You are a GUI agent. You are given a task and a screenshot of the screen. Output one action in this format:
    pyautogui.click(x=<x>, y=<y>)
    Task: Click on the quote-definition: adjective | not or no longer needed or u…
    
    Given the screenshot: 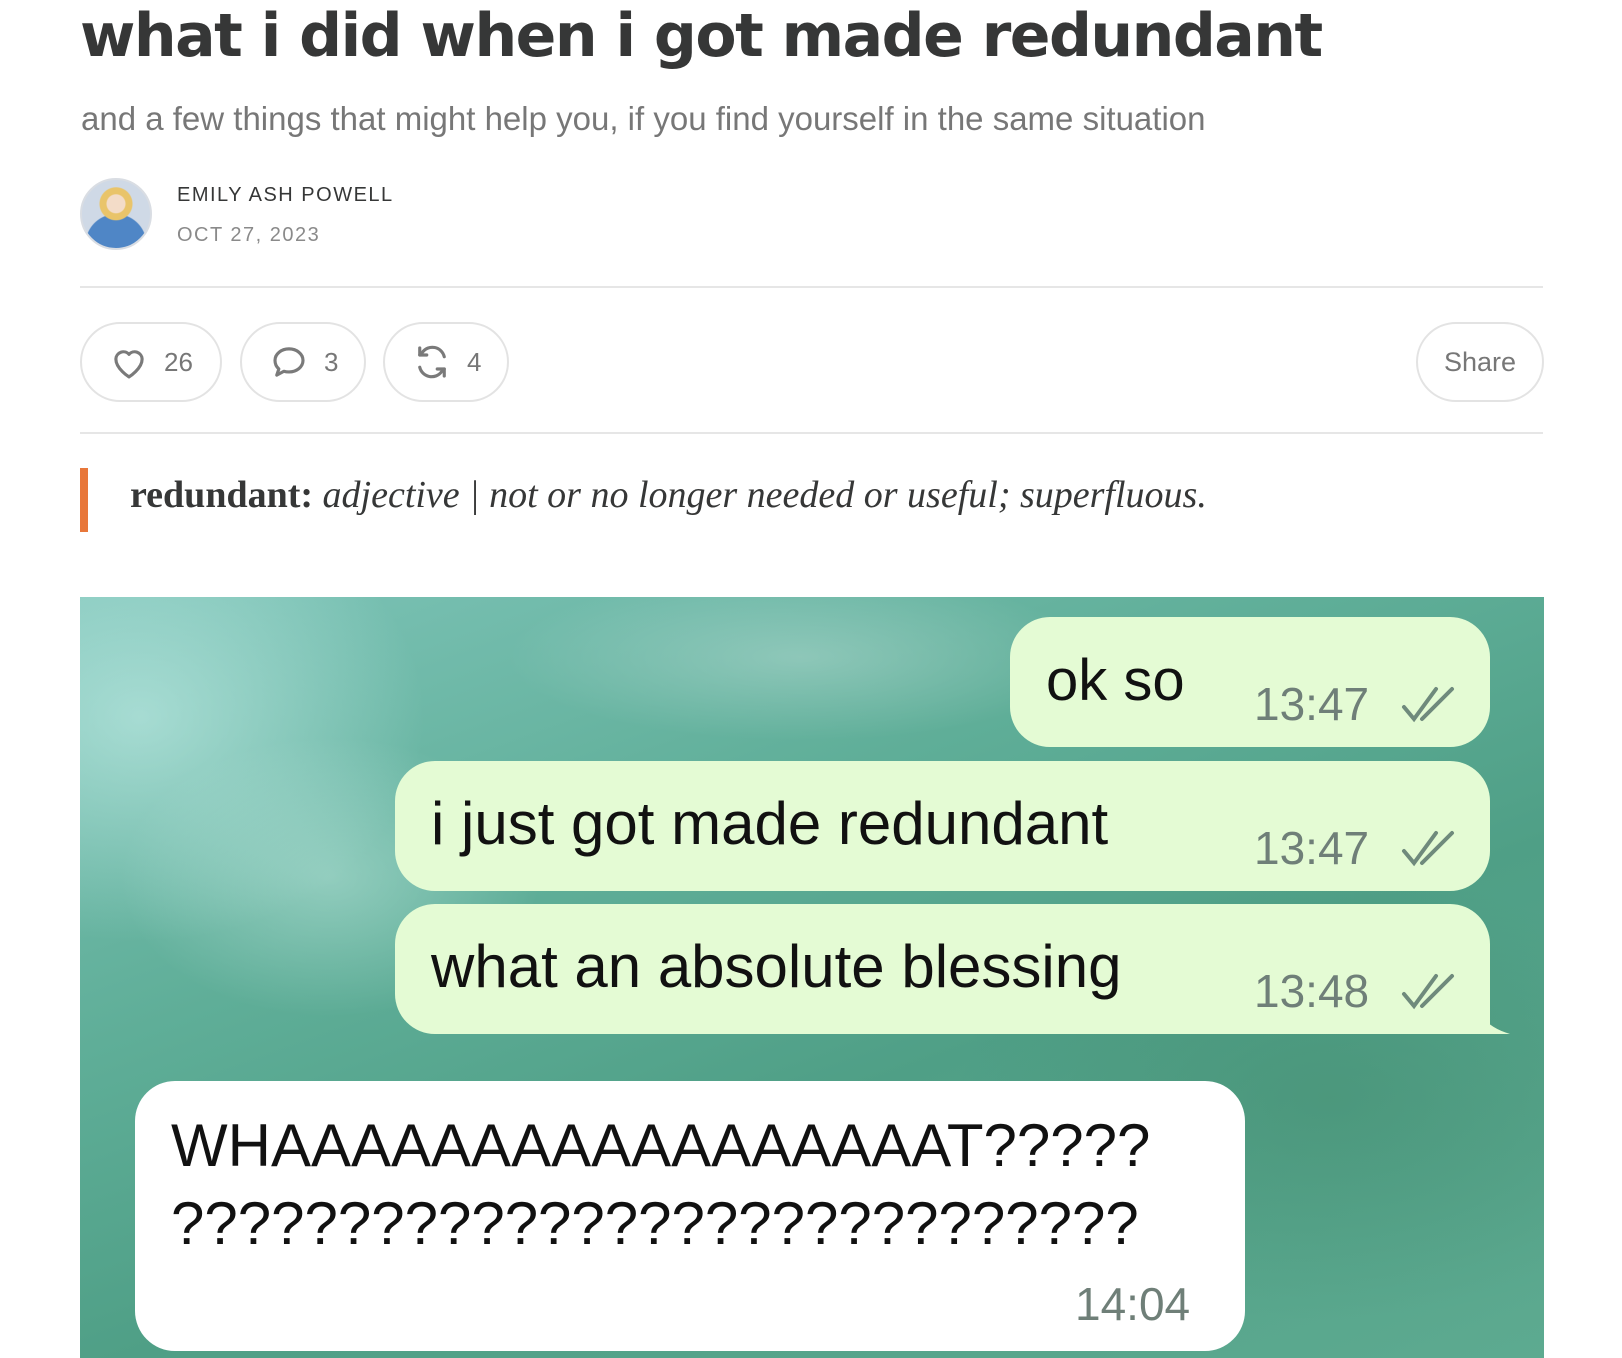 What is the action you would take?
    pyautogui.click(x=760, y=495)
    